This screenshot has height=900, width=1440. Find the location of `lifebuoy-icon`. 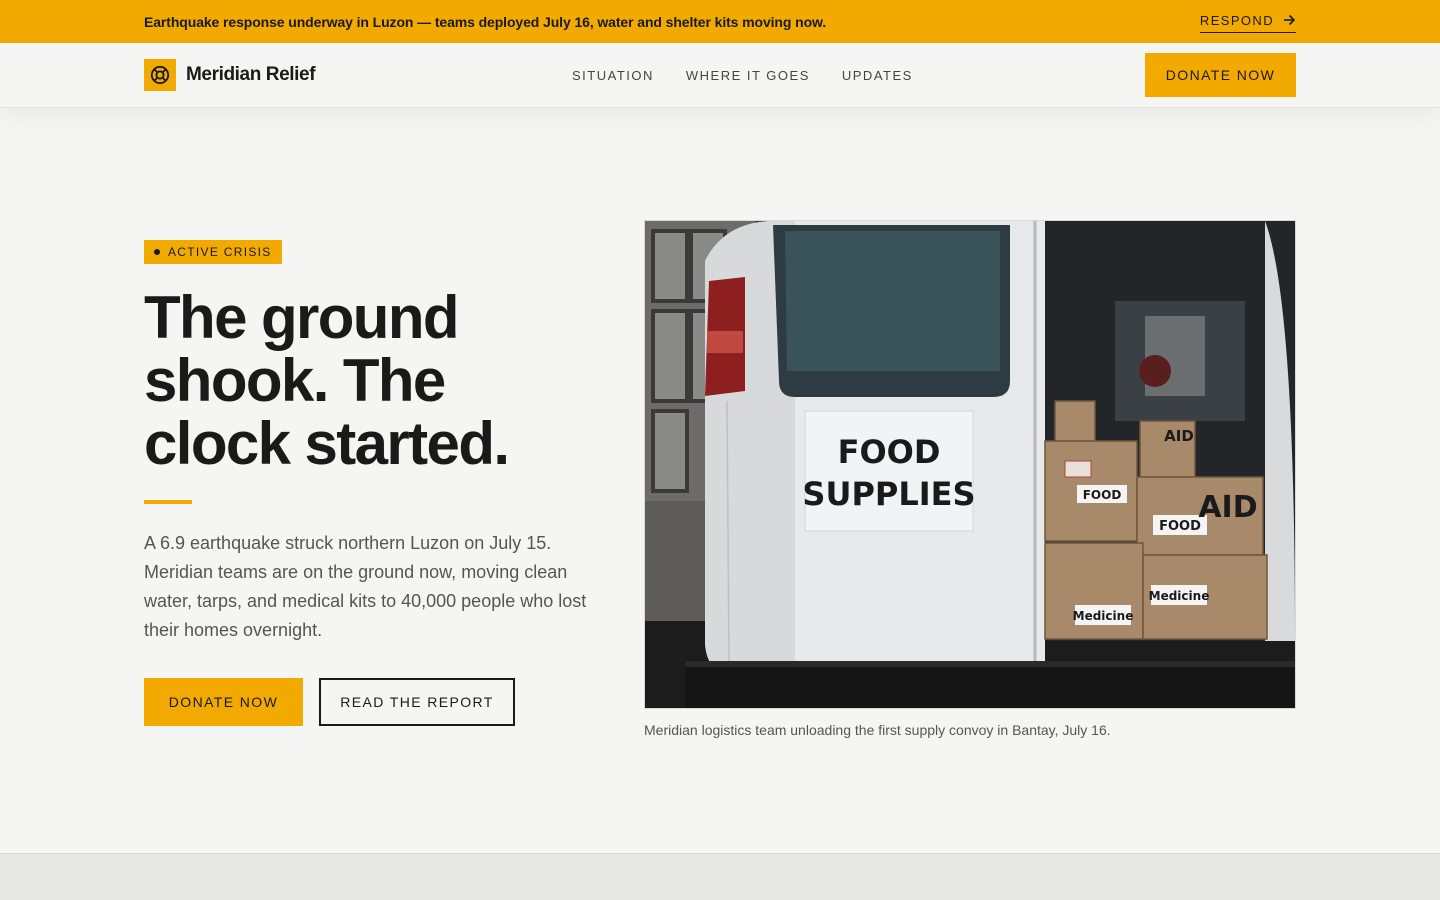

lifebuoy-icon is located at coordinates (160, 75).